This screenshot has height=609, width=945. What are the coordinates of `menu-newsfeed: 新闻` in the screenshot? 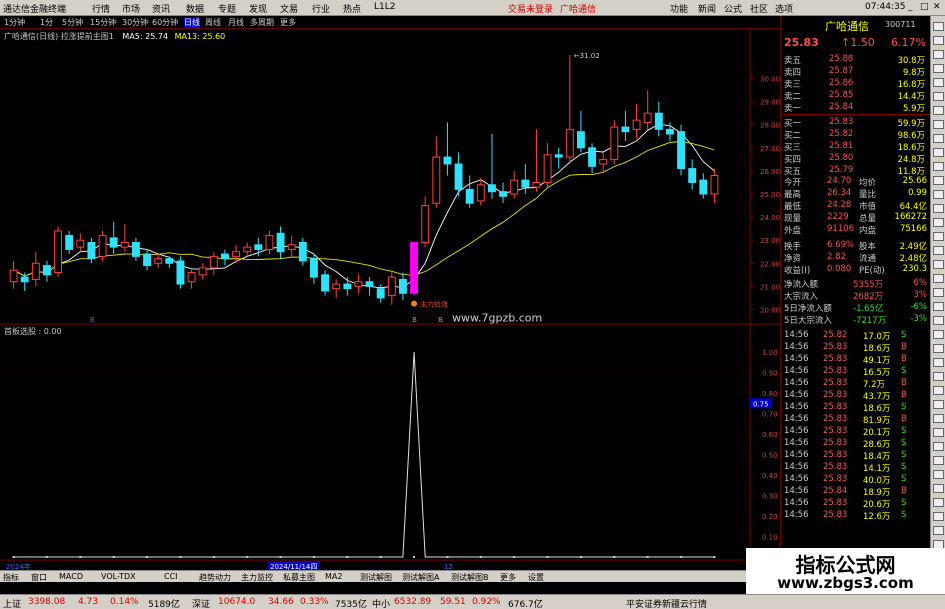 It's located at (707, 8).